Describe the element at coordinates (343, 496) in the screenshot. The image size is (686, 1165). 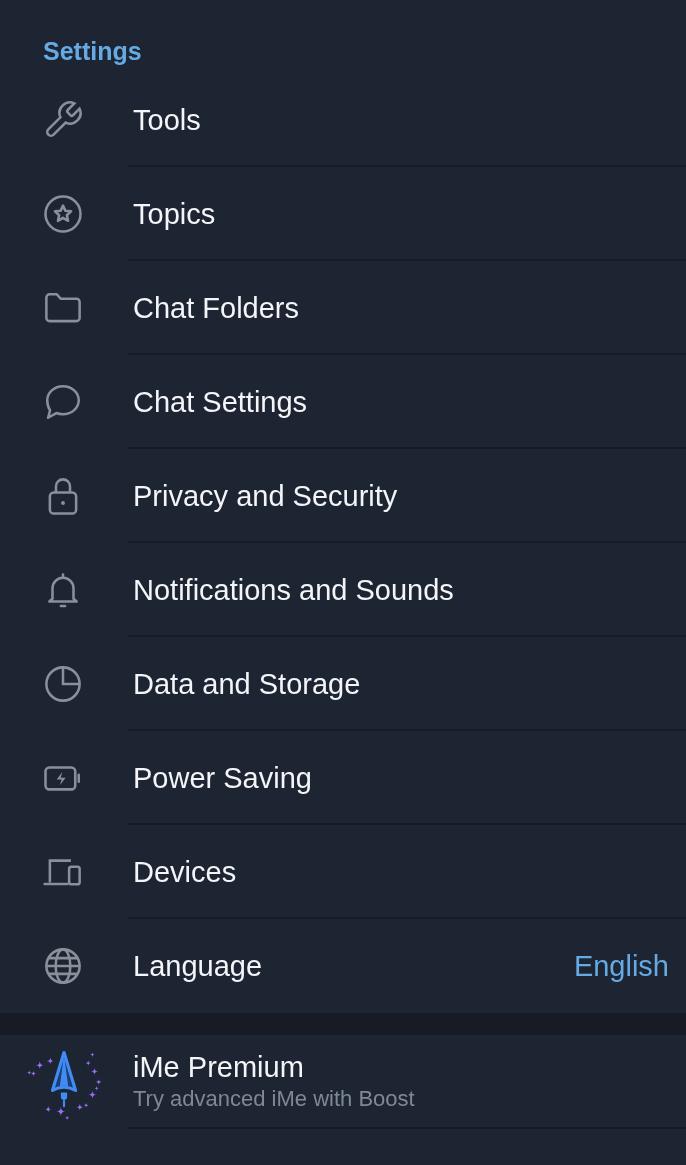
I see `settings-item: Privacy and Security` at that location.